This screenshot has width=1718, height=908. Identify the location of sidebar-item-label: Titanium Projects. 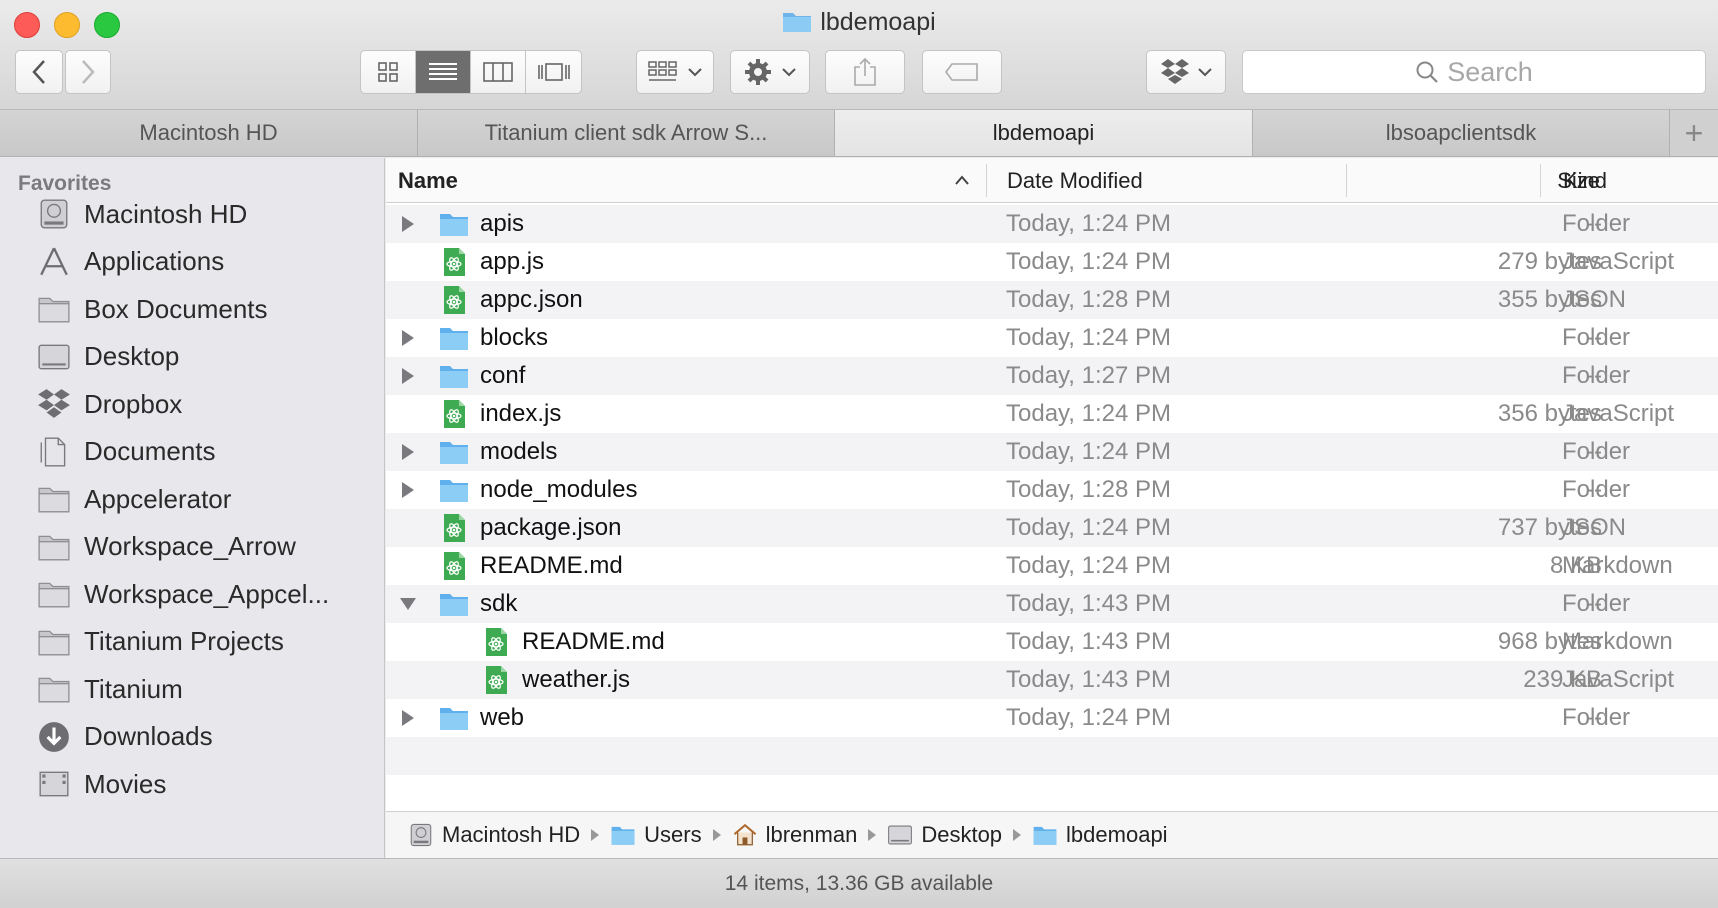
(184, 641).